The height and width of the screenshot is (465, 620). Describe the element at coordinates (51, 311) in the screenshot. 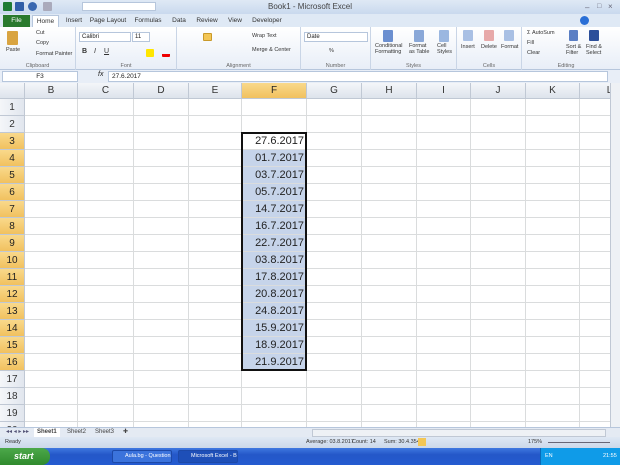

I see `cell-b13` at that location.